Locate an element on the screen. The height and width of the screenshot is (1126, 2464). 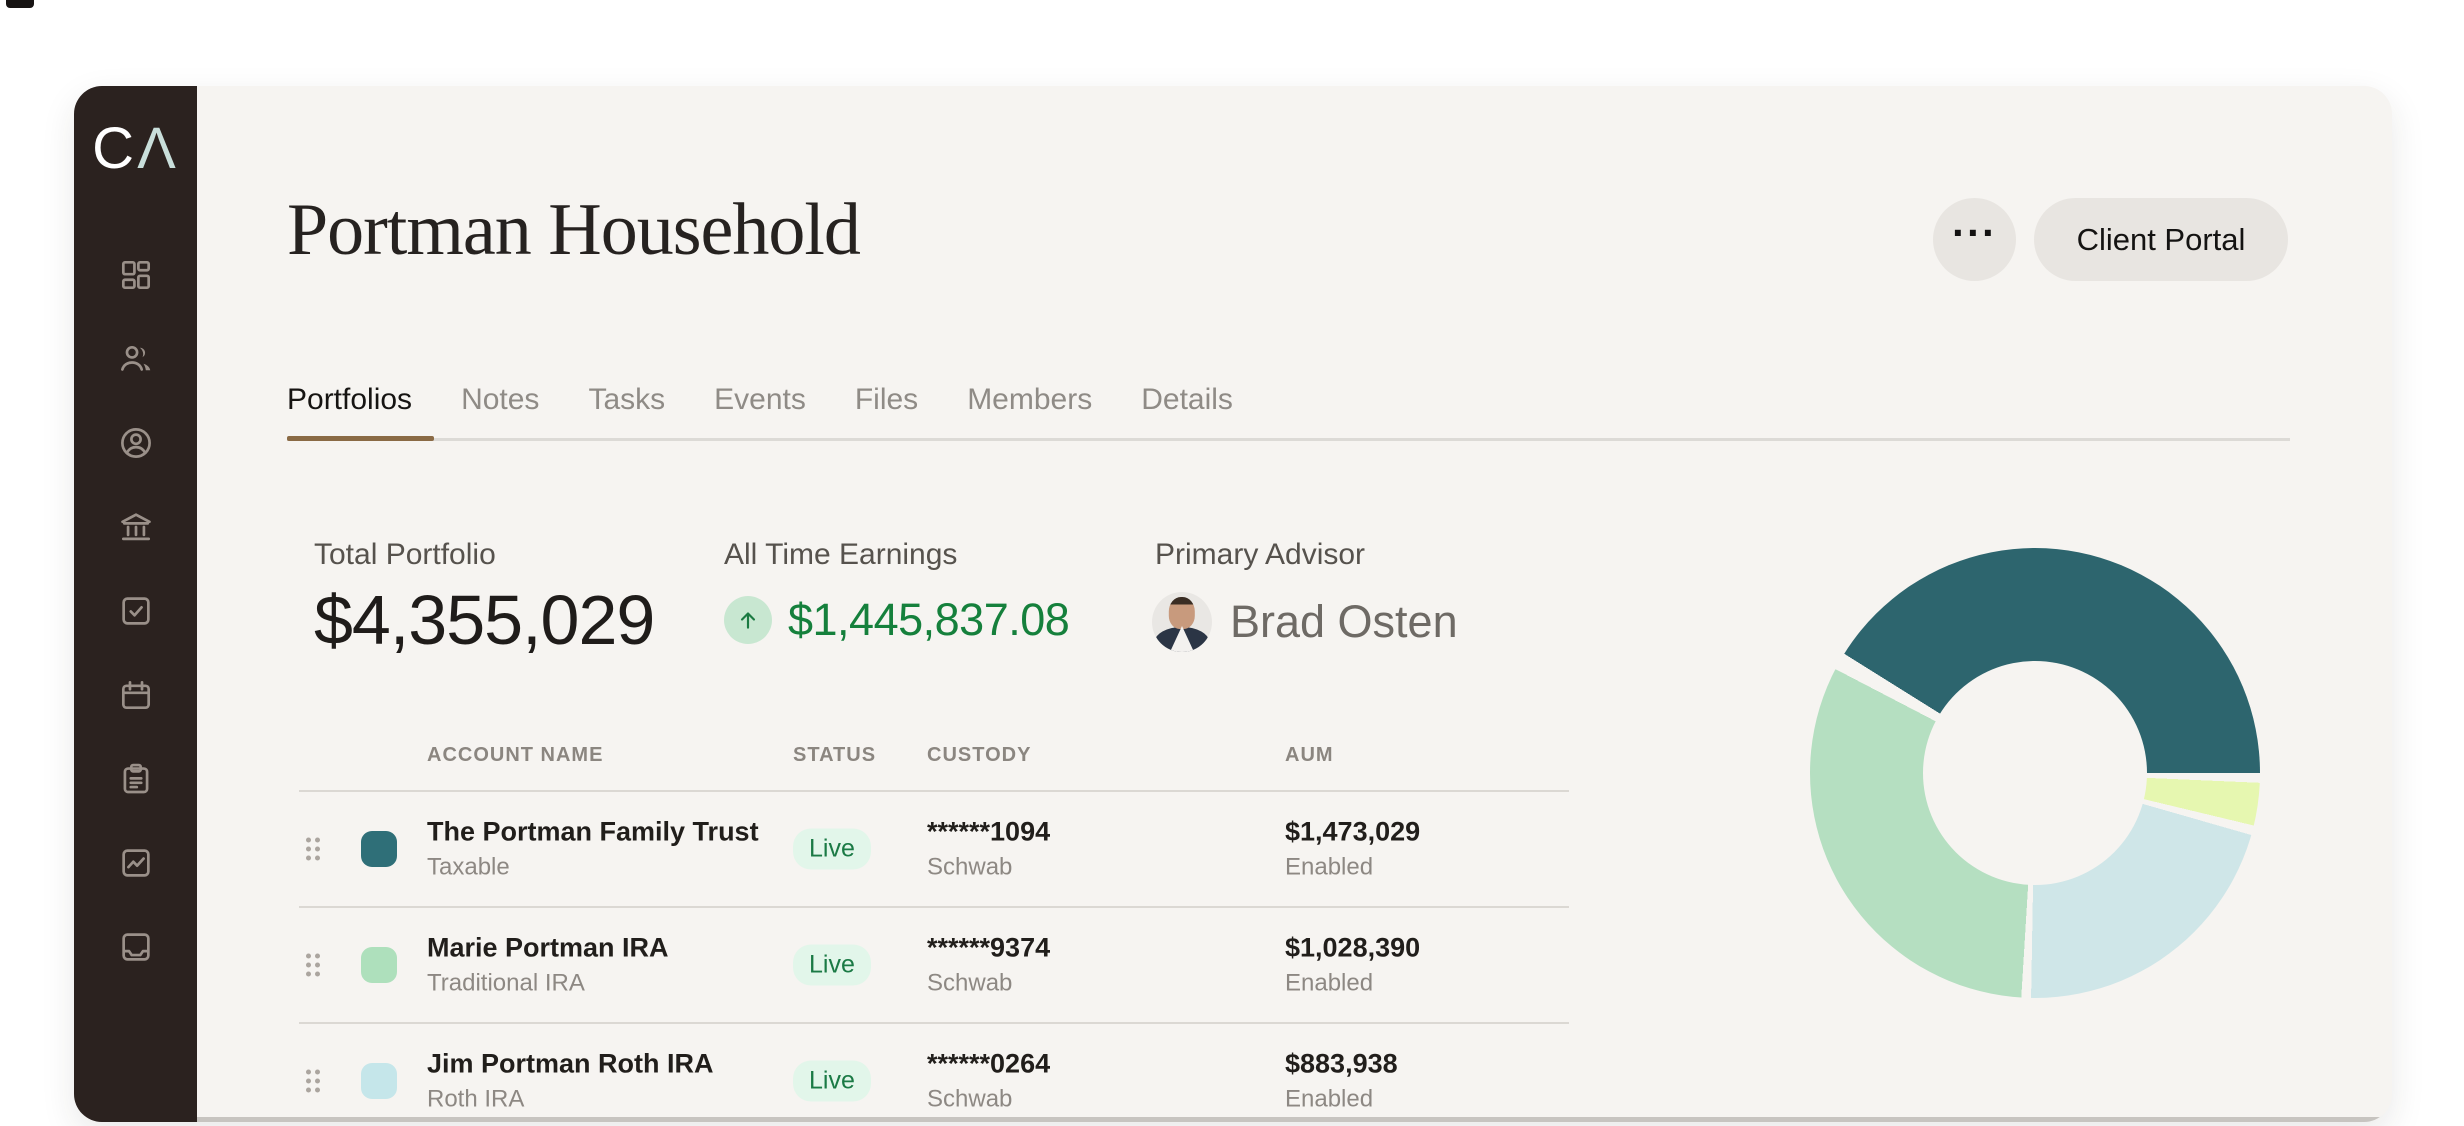
sidebar-item-calendar is located at coordinates (136, 695).